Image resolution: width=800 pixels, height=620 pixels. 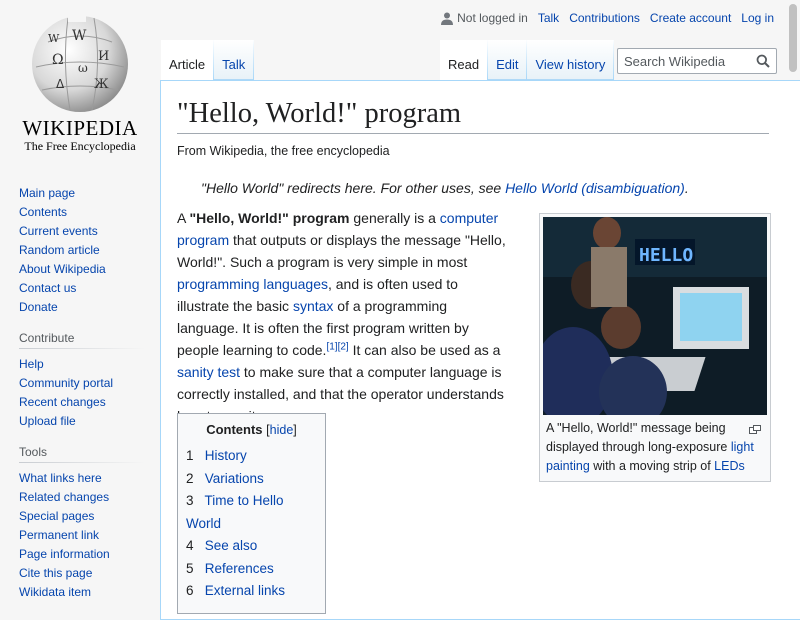 I want to click on intro-text: It can also be used as a, so click(x=424, y=350).